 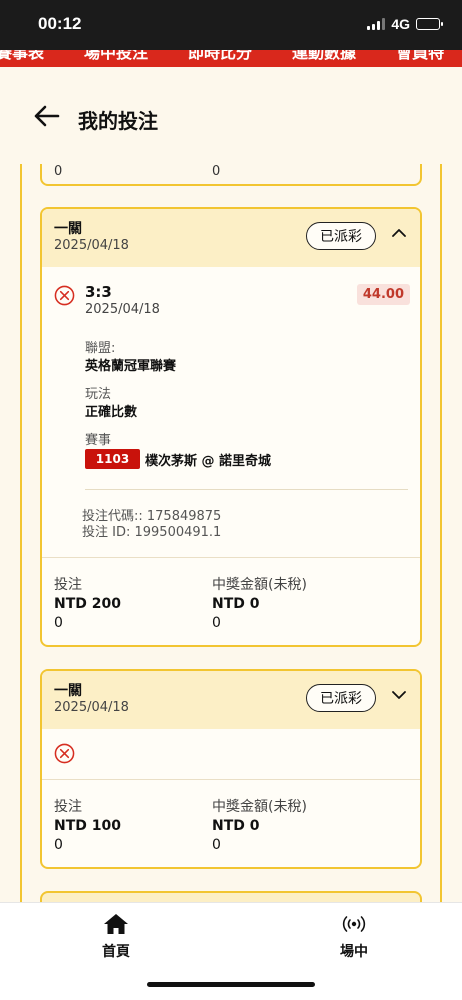 What do you see at coordinates (420, 56) in the screenshot?
I see `top-nav-item-member: 會員特` at bounding box center [420, 56].